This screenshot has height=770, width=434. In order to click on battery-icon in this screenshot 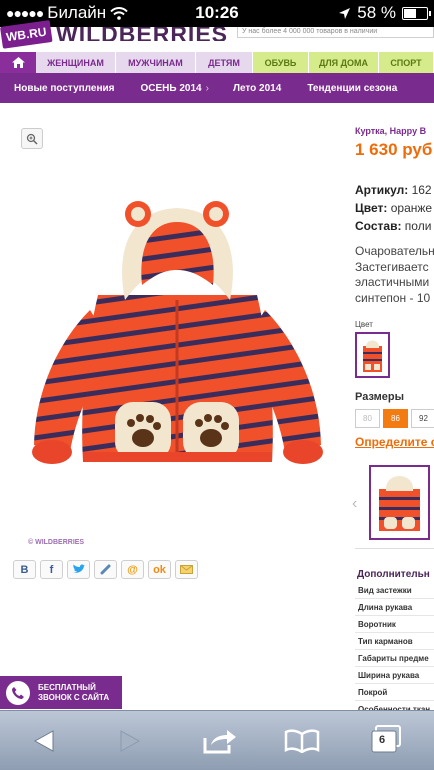, I will do `click(416, 13)`.